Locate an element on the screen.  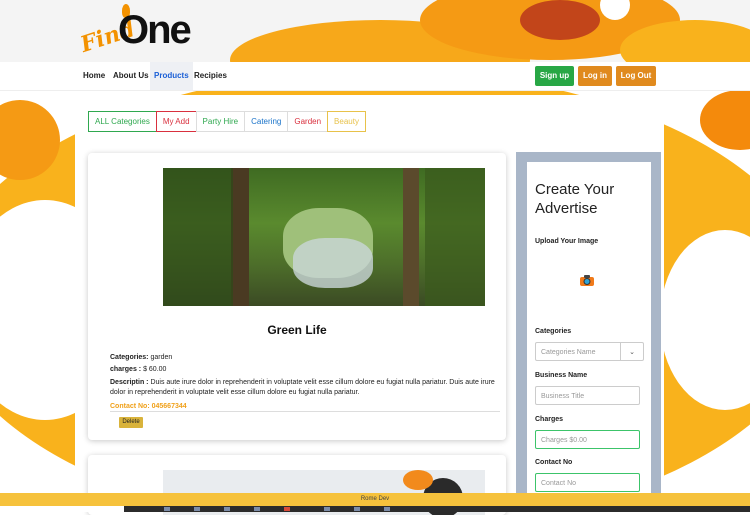
tab-beauty: Beauty is located at coordinates (346, 121).